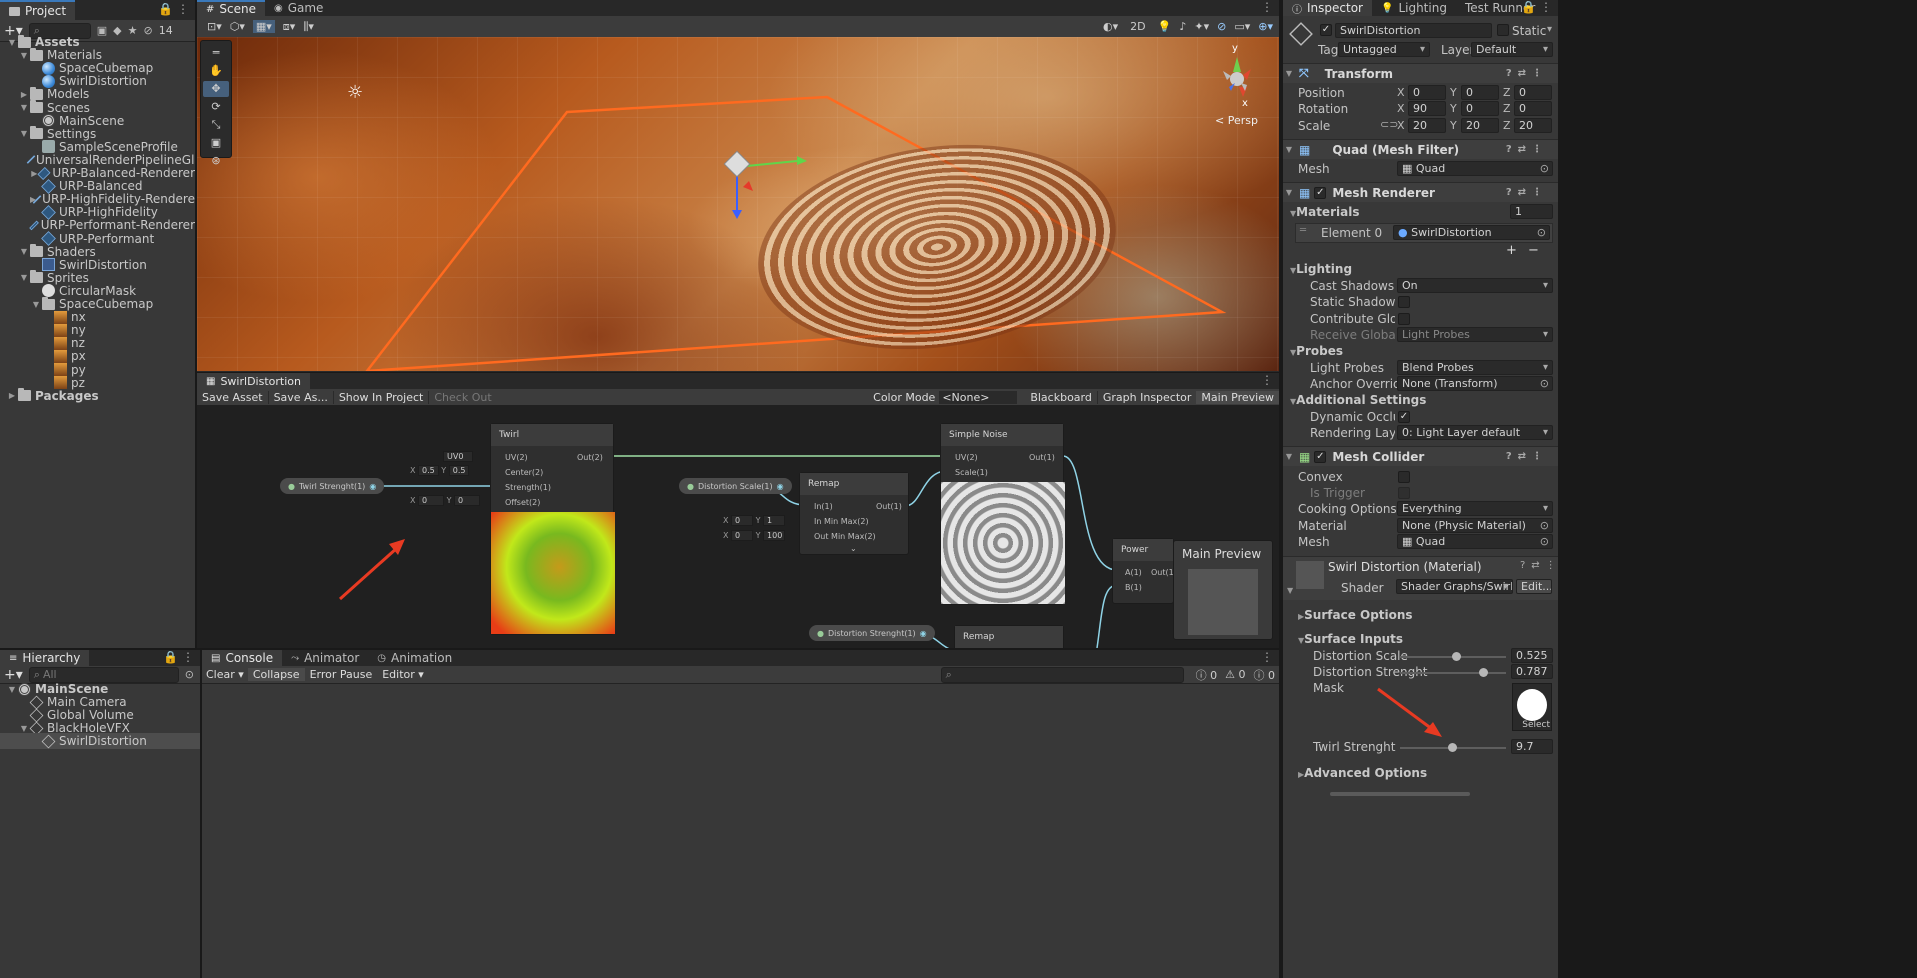 The height and width of the screenshot is (978, 1917). What do you see at coordinates (971, 472) in the screenshot?
I see `noise-scale-port: Scale(1)` at bounding box center [971, 472].